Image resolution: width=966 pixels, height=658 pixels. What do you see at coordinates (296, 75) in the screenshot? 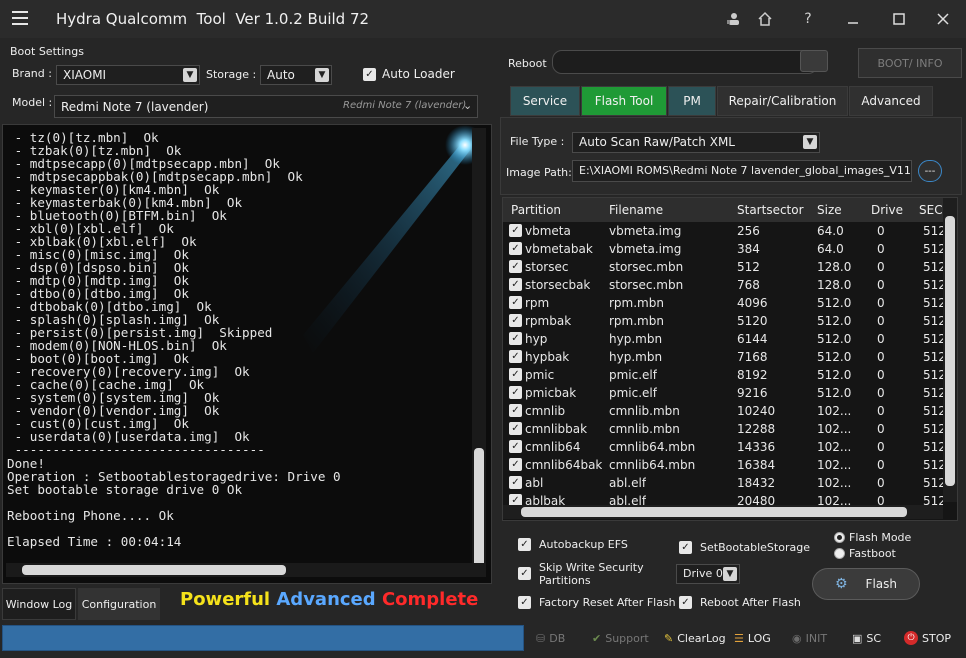
I see `storage-select: Auto ▼` at bounding box center [296, 75].